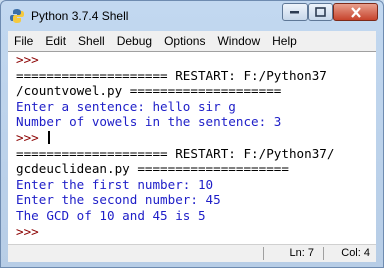 This screenshot has width=384, height=268. What do you see at coordinates (238, 41) in the screenshot?
I see `menu-window: Window` at bounding box center [238, 41].